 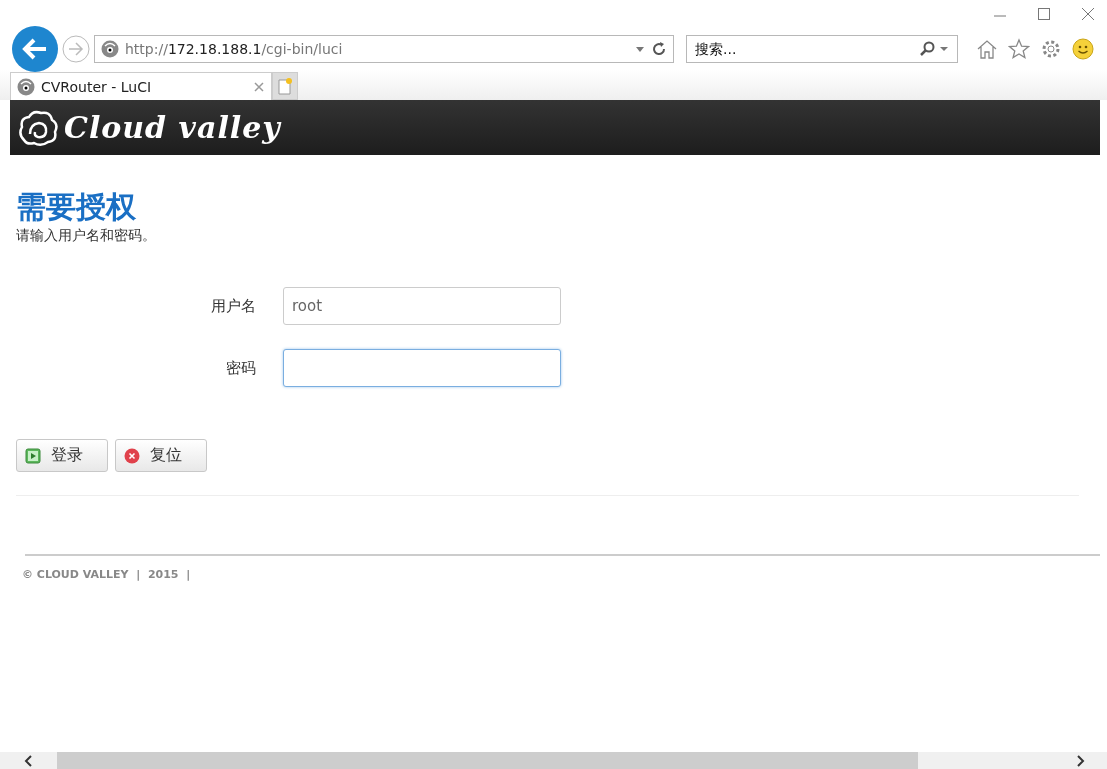 What do you see at coordinates (107, 574) in the screenshot?
I see `footer-text: © CLOUD VALLEY | 2015 |` at bounding box center [107, 574].